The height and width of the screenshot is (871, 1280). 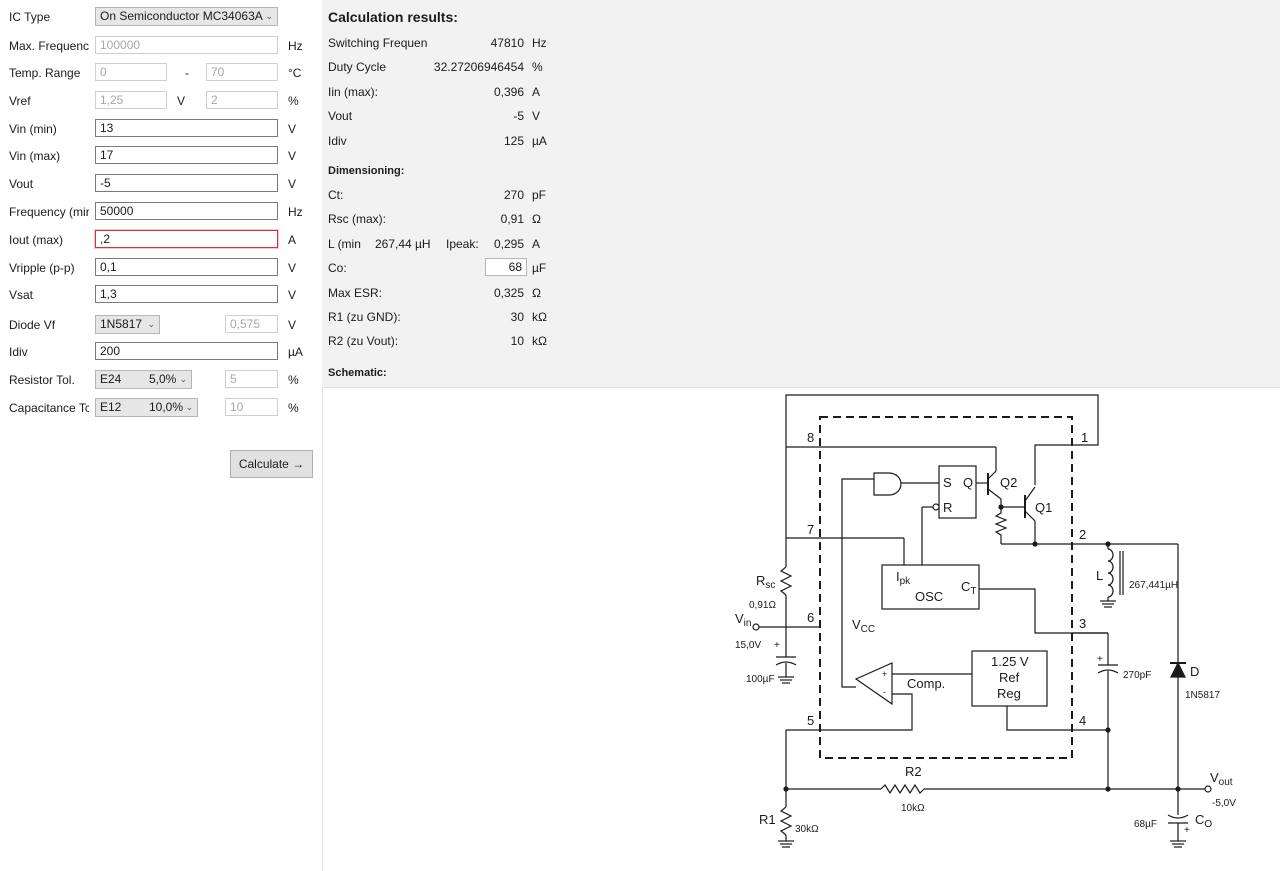 I want to click on vout-input: -5, so click(x=186, y=183).